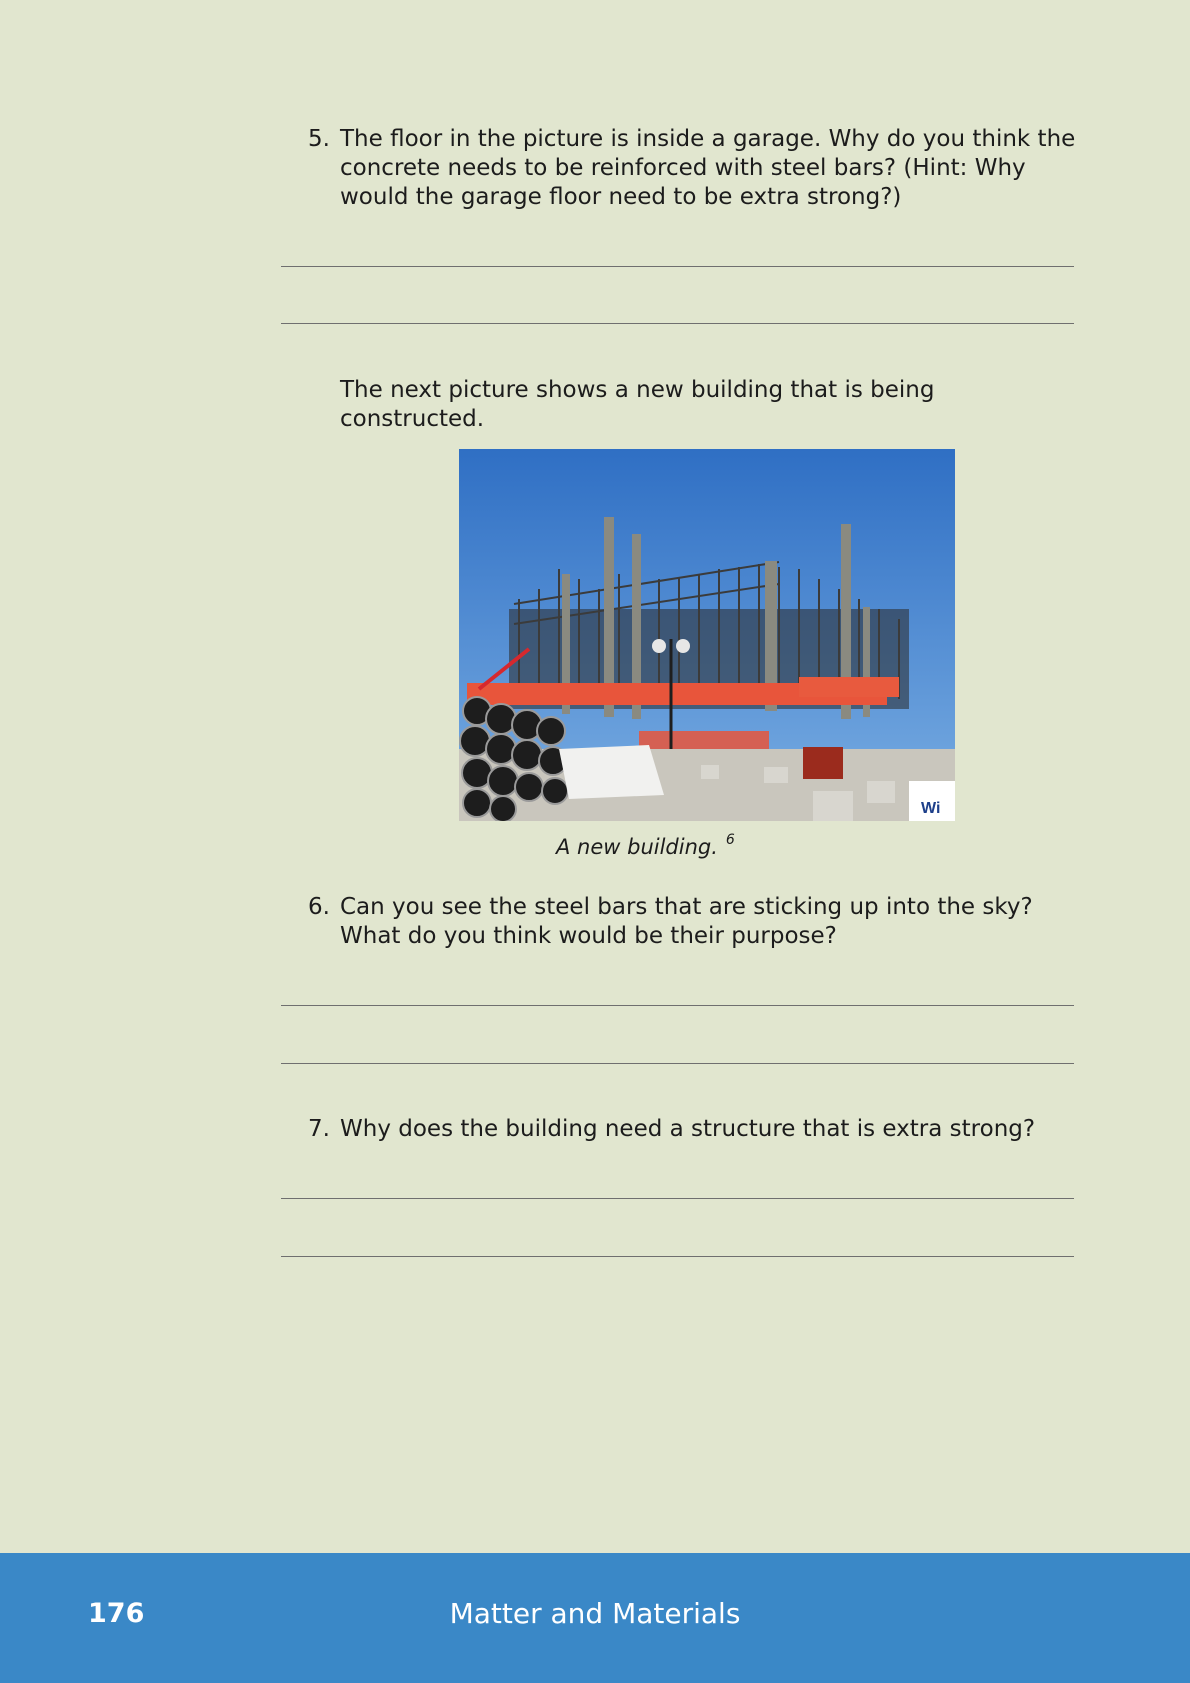 The width and height of the screenshot is (1190, 1683). I want to click on caption-footnote: 6, so click(730, 840).